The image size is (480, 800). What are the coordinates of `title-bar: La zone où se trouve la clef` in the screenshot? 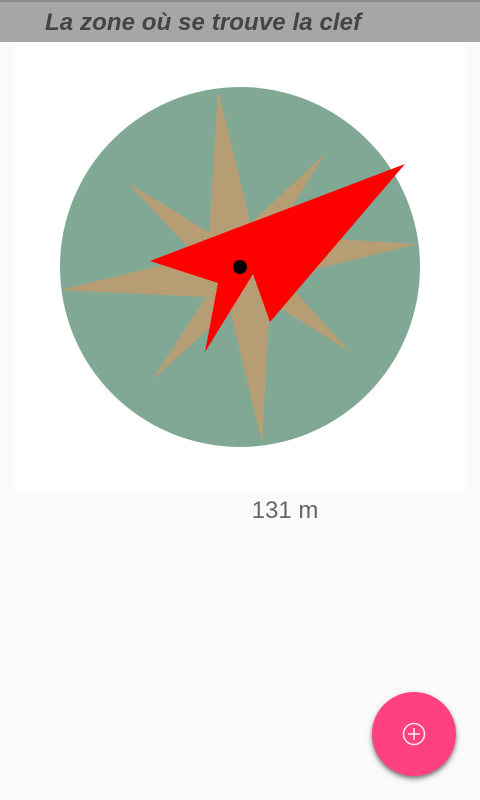 It's located at (240, 21).